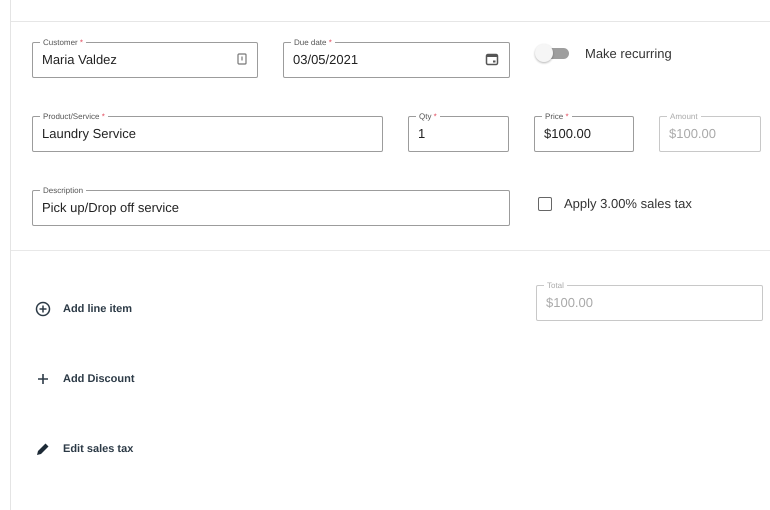 This screenshot has height=510, width=770. I want to click on checkbox, so click(545, 203).